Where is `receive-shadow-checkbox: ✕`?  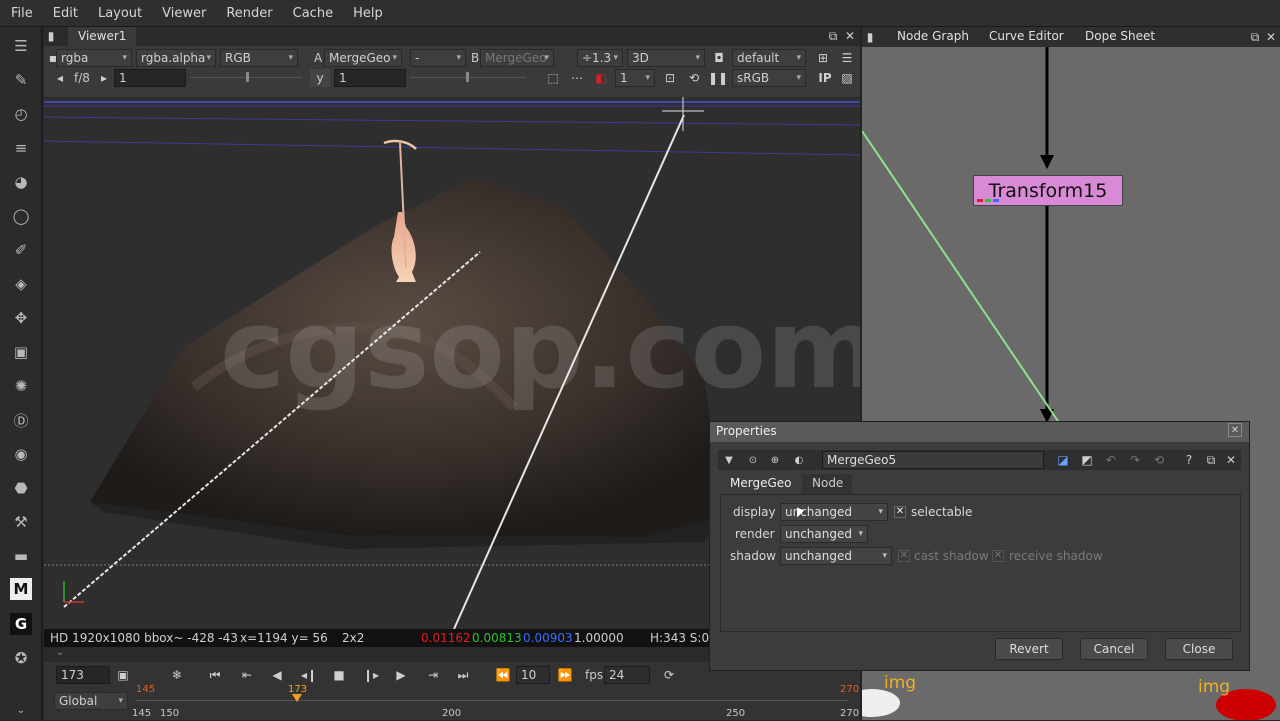
receive-shadow-checkbox: ✕ is located at coordinates (998, 556).